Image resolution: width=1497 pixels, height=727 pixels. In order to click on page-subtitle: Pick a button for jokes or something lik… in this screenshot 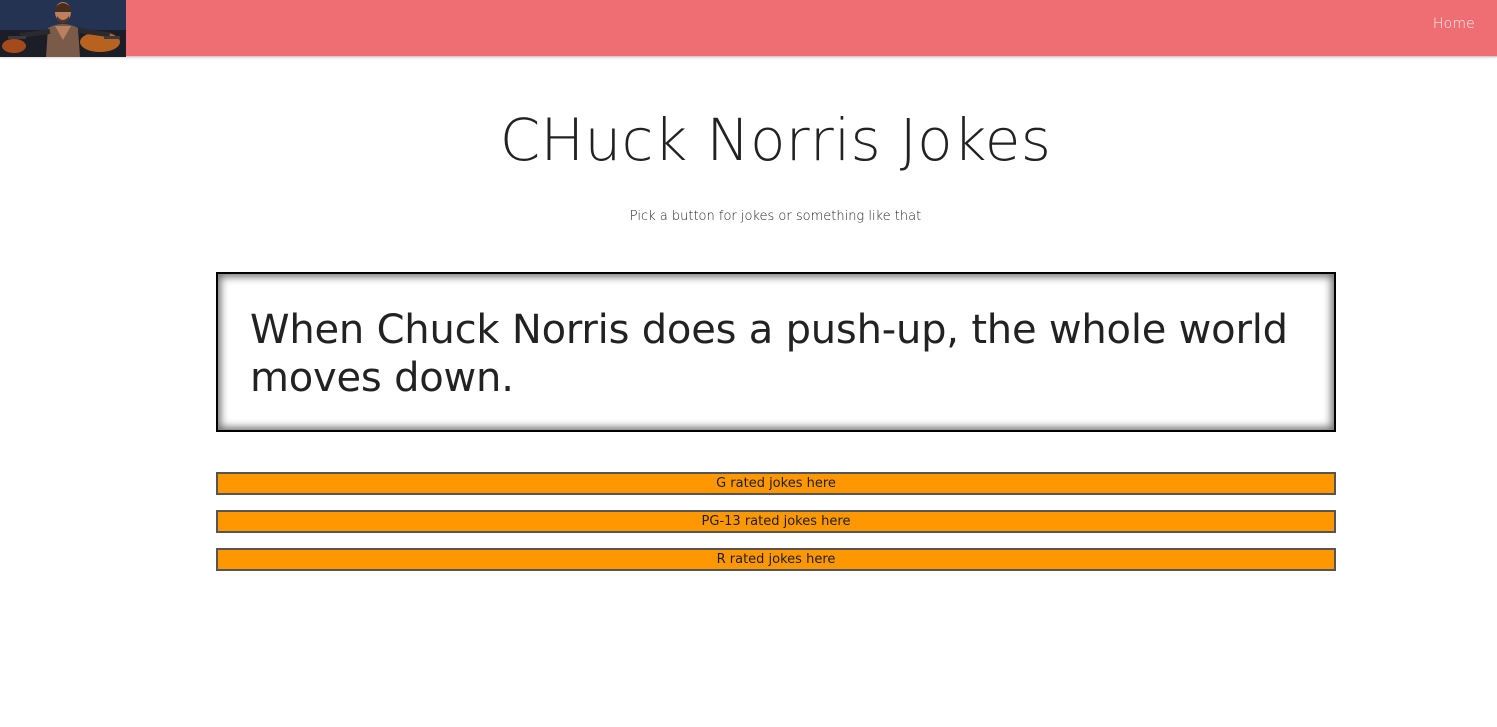, I will do `click(775, 216)`.